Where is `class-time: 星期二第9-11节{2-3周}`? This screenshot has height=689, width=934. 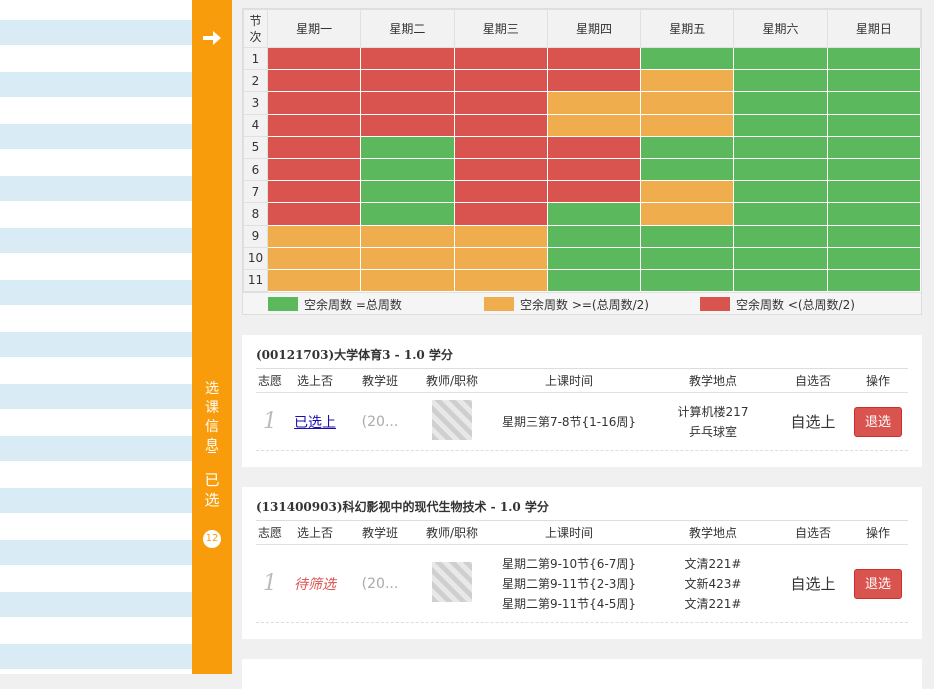
class-time: 星期二第9-11节{2-3周} is located at coordinates (569, 583).